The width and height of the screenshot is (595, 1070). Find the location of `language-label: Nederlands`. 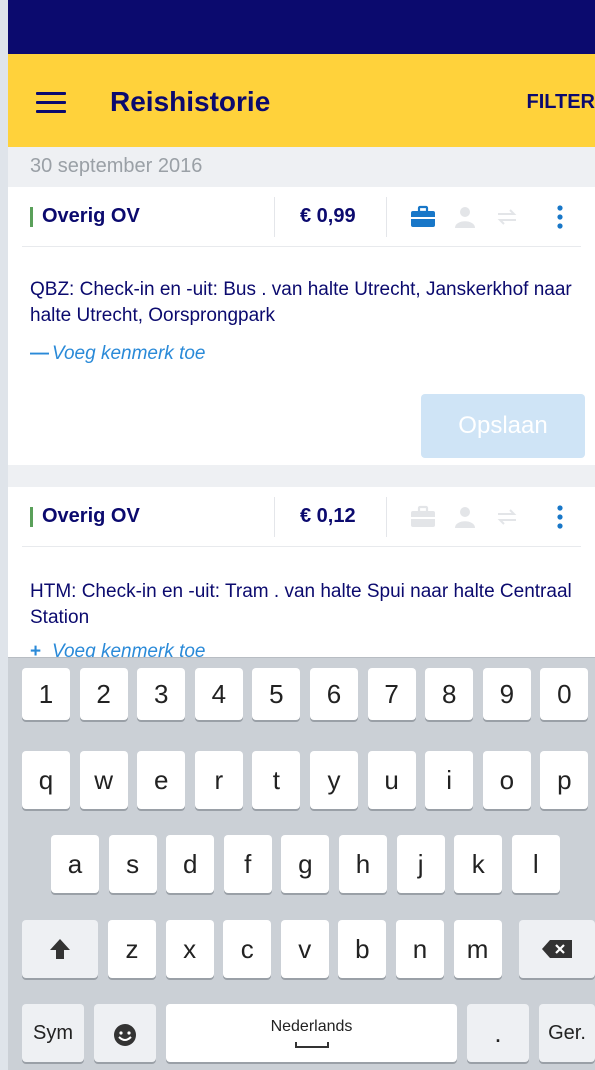

language-label: Nederlands is located at coordinates (311, 1026).